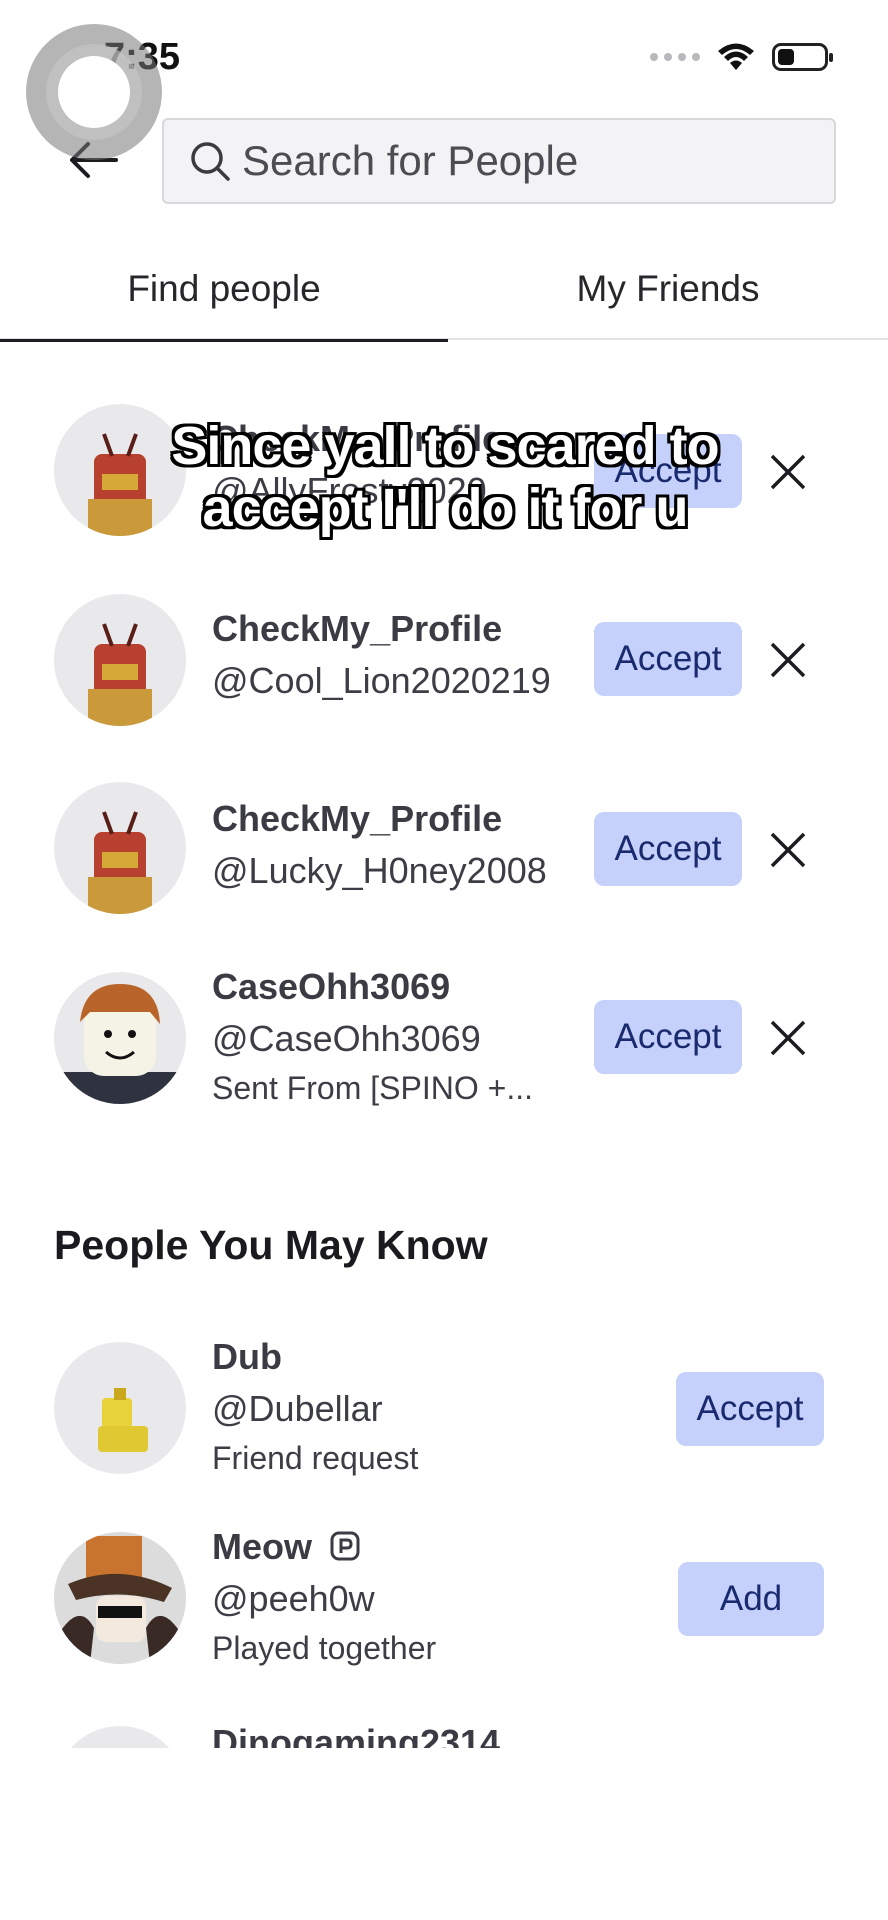 The image size is (888, 1920). I want to click on premium-icon, so click(345, 1546).